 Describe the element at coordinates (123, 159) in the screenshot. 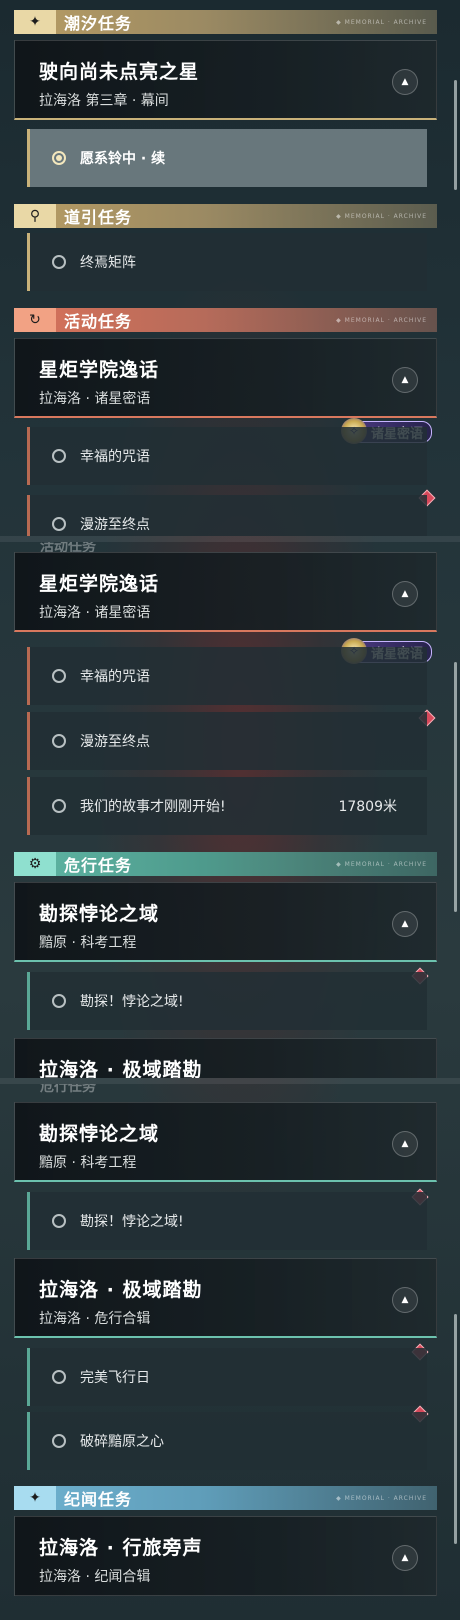

I see `step-label: 愿系铃中 · 续` at that location.